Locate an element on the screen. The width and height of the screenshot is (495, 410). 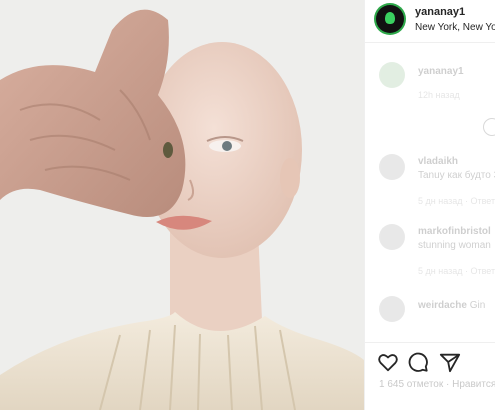
avatar-figure-icon is located at coordinates (390, 18).